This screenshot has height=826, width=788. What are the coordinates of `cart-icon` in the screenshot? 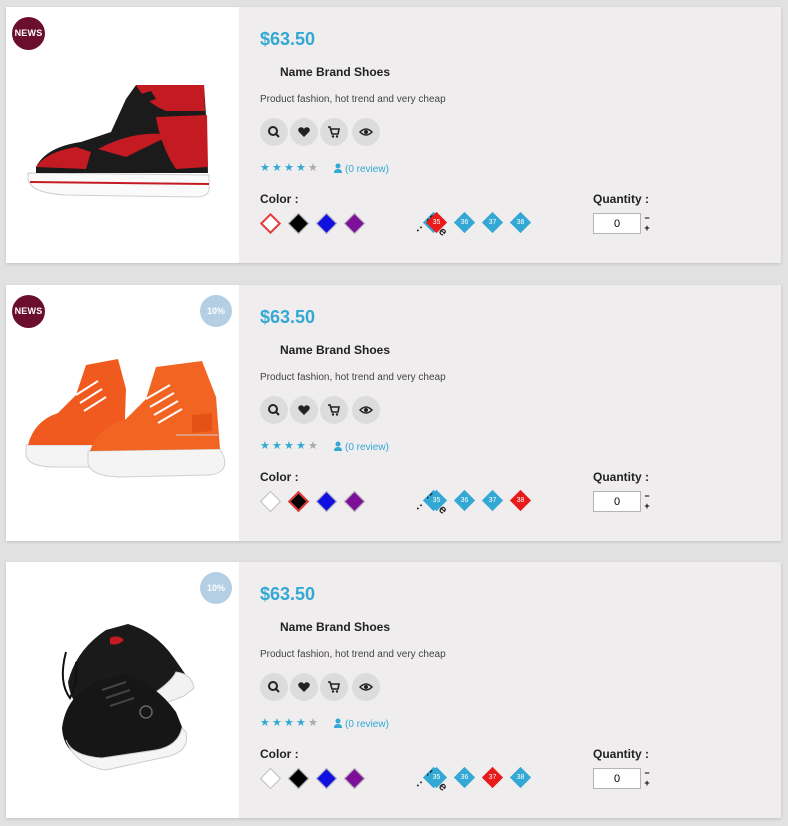 It's located at (334, 410).